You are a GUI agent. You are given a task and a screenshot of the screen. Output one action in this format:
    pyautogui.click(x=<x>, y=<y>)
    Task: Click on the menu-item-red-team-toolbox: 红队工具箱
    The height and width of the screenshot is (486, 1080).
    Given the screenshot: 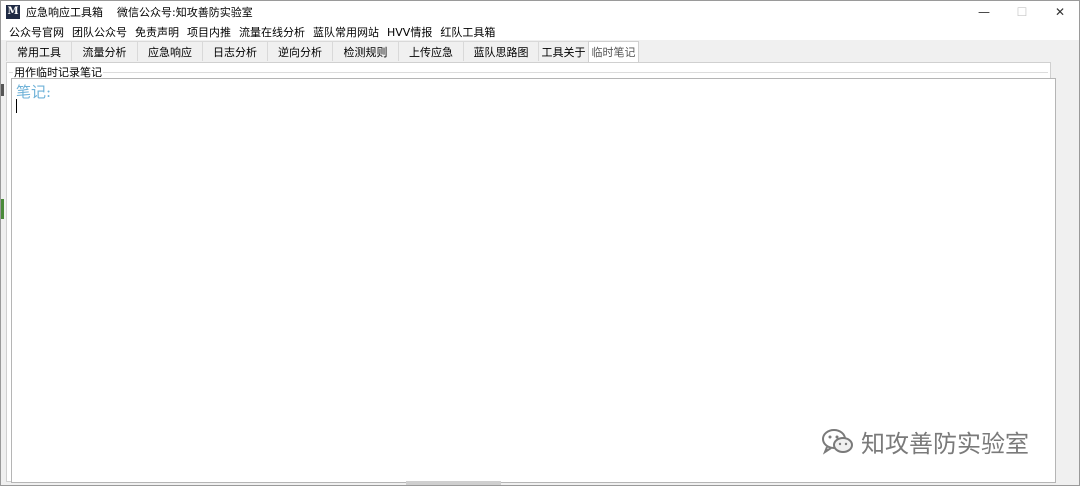 What is the action you would take?
    pyautogui.click(x=467, y=32)
    